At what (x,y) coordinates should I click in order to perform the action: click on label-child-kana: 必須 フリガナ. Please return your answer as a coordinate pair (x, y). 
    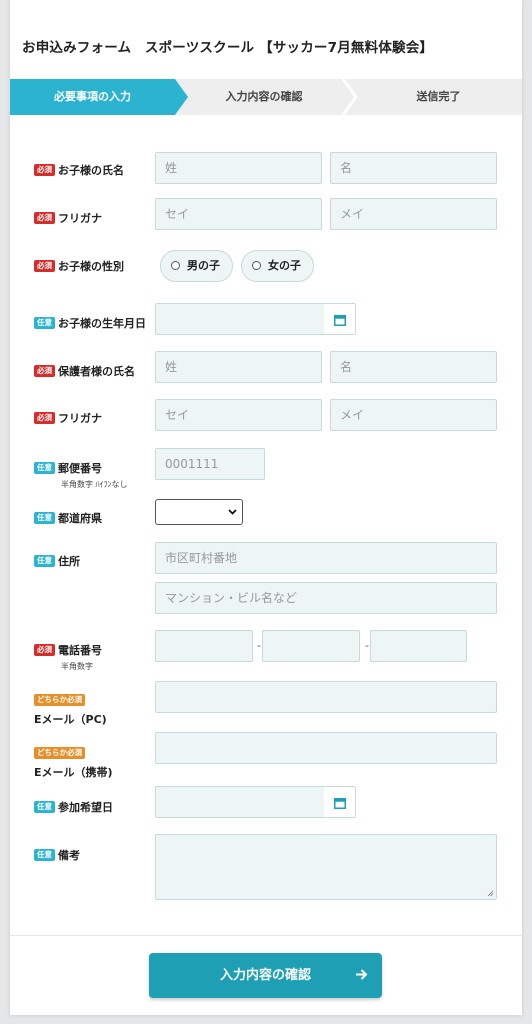
    Looking at the image, I should click on (68, 216).